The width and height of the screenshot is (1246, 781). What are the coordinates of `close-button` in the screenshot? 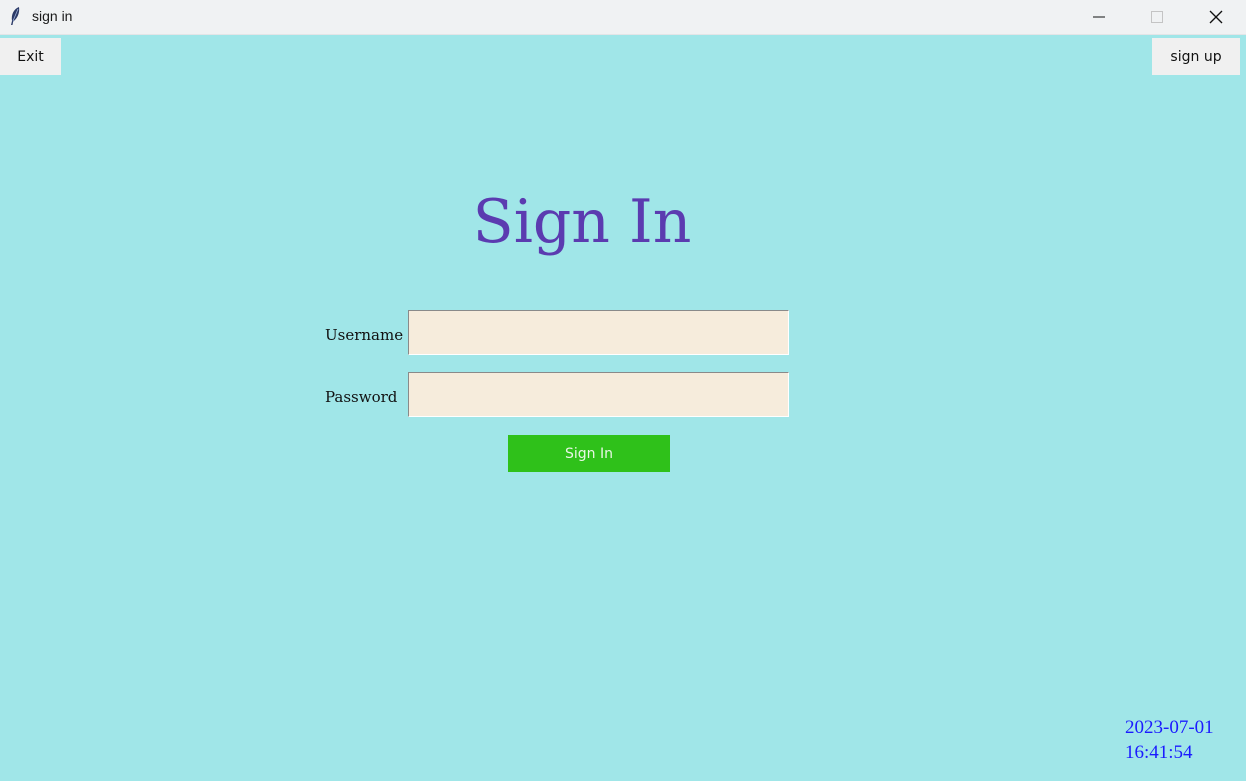 It's located at (1216, 17).